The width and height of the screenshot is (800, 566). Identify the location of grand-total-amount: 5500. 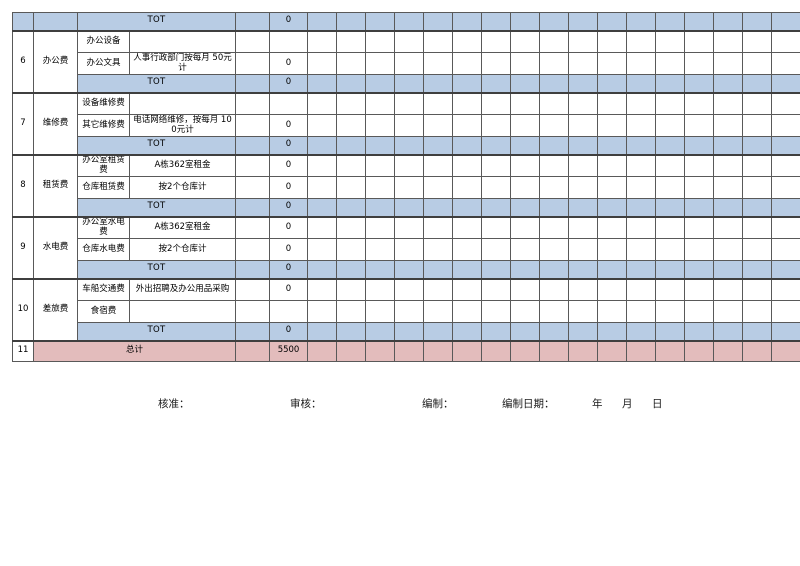
(289, 350).